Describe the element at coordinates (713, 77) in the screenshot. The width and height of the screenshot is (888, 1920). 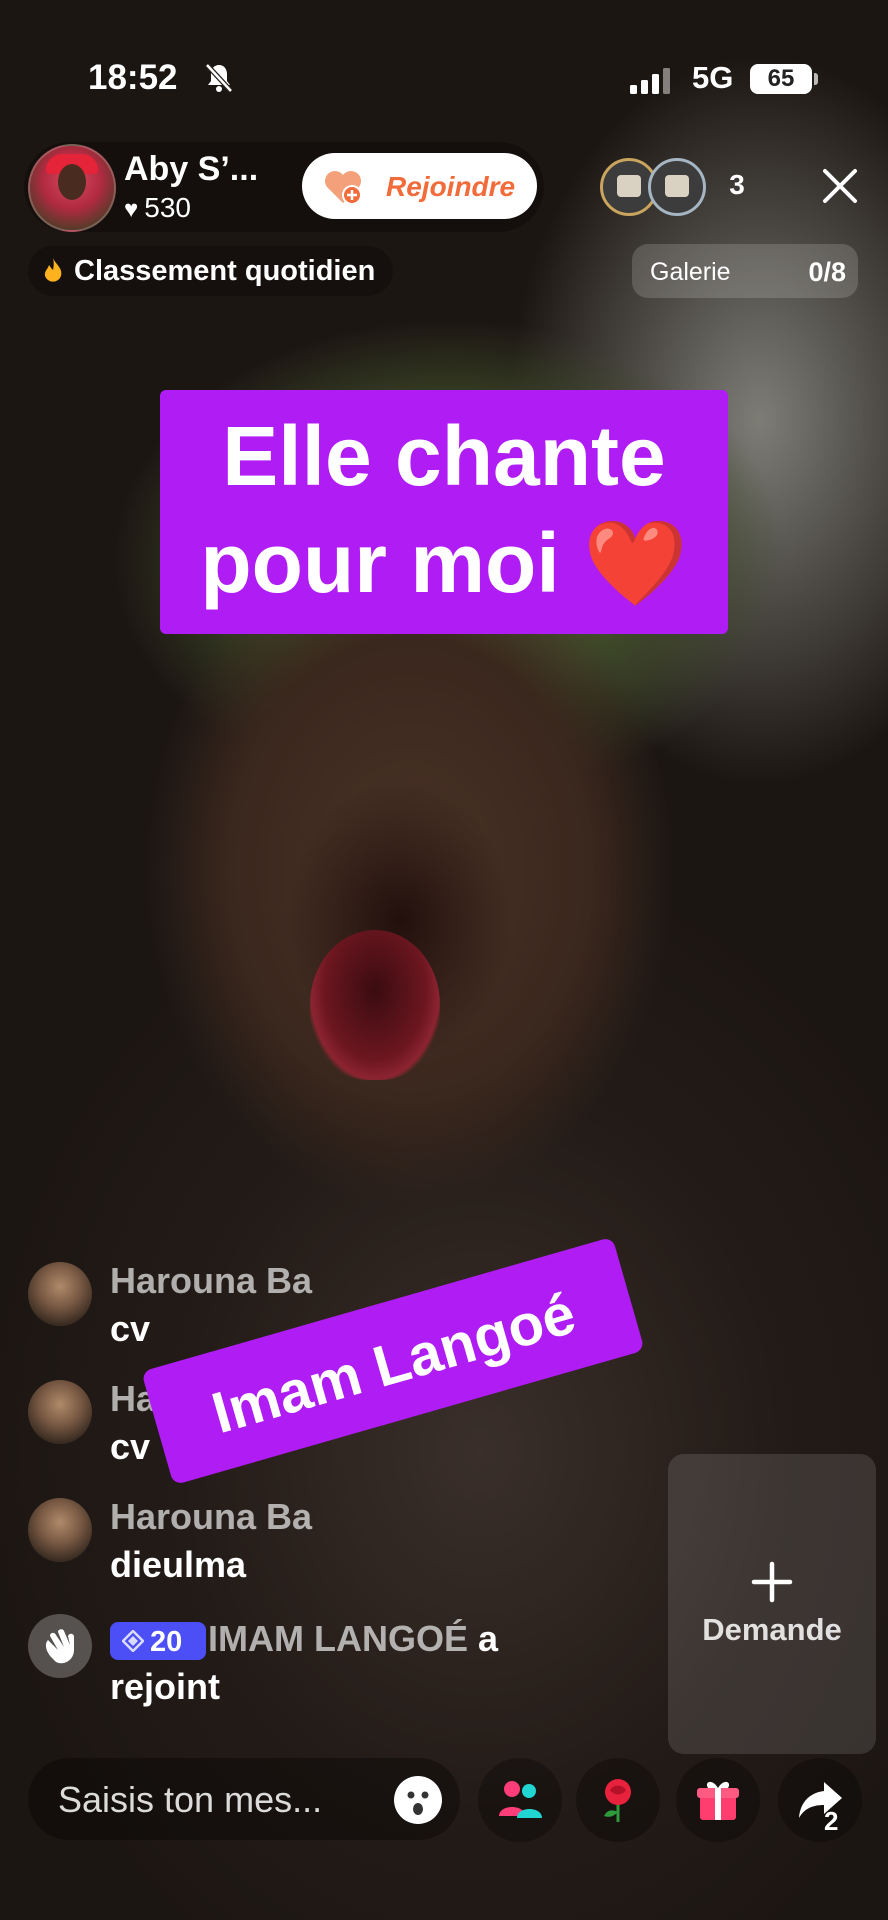
I see `network-type: 5G` at that location.